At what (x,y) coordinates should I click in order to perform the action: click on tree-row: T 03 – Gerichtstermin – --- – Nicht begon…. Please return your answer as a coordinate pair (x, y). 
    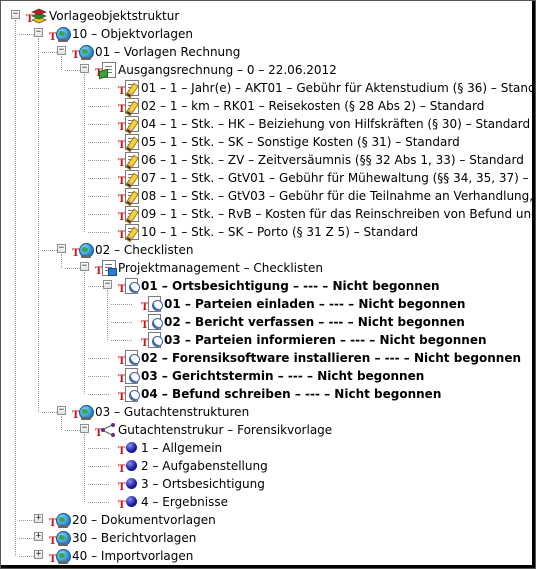
    Looking at the image, I should click on (266, 376).